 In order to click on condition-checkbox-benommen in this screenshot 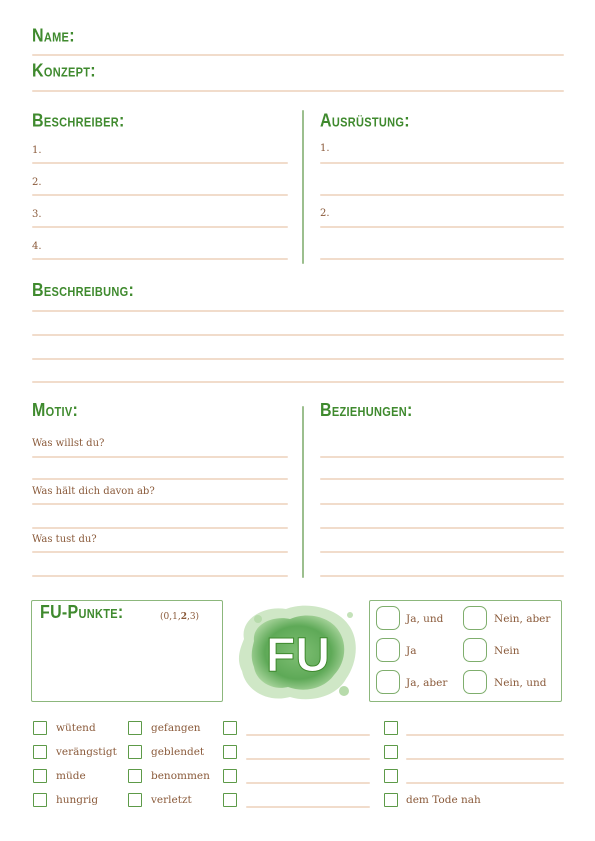, I will do `click(135, 776)`.